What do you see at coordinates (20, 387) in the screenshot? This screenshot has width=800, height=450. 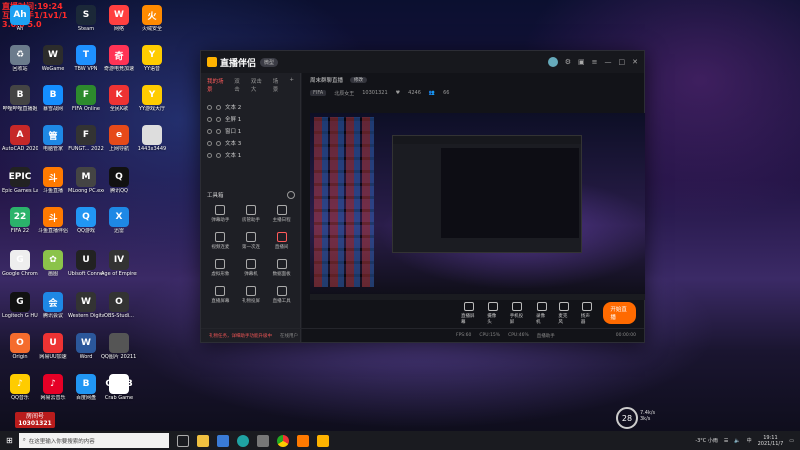 I see `desktop-icon: ♪ QQ音乐` at bounding box center [20, 387].